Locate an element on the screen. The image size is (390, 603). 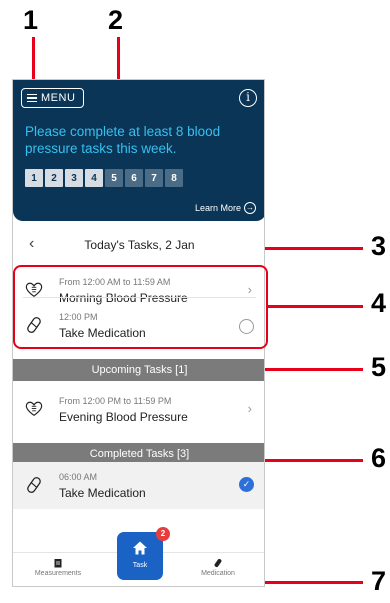
upcoming-tasks-header: Upcoming Tasks [1] is located at coordinates (138, 370).